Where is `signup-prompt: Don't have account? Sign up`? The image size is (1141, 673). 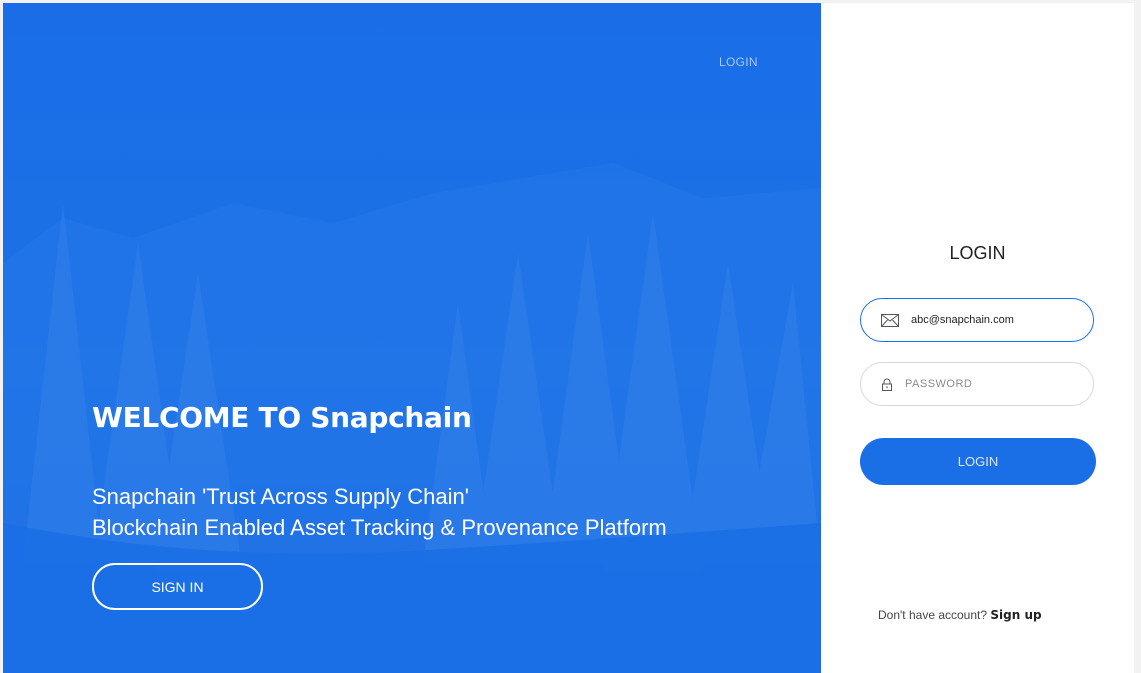
signup-prompt: Don't have account? Sign up is located at coordinates (960, 615).